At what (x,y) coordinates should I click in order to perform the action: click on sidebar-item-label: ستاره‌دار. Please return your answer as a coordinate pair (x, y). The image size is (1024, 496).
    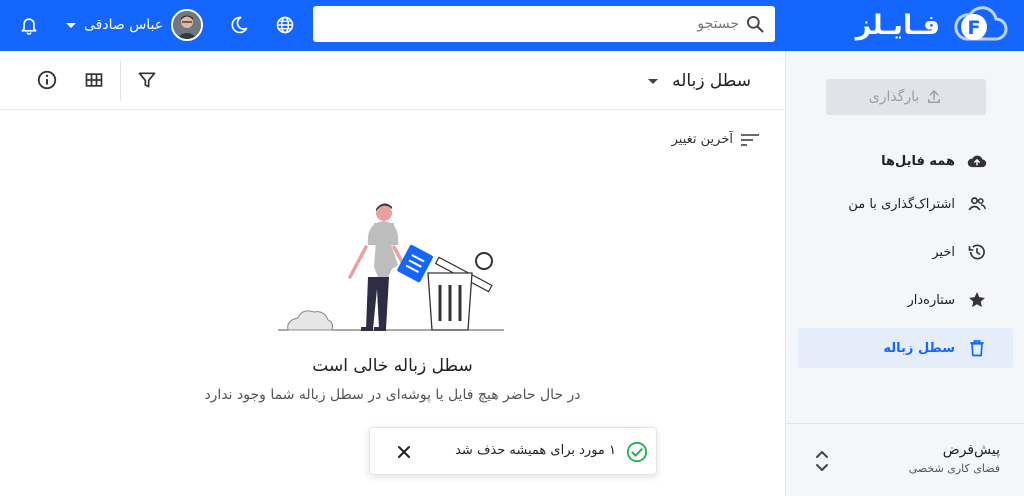
    Looking at the image, I should click on (931, 300).